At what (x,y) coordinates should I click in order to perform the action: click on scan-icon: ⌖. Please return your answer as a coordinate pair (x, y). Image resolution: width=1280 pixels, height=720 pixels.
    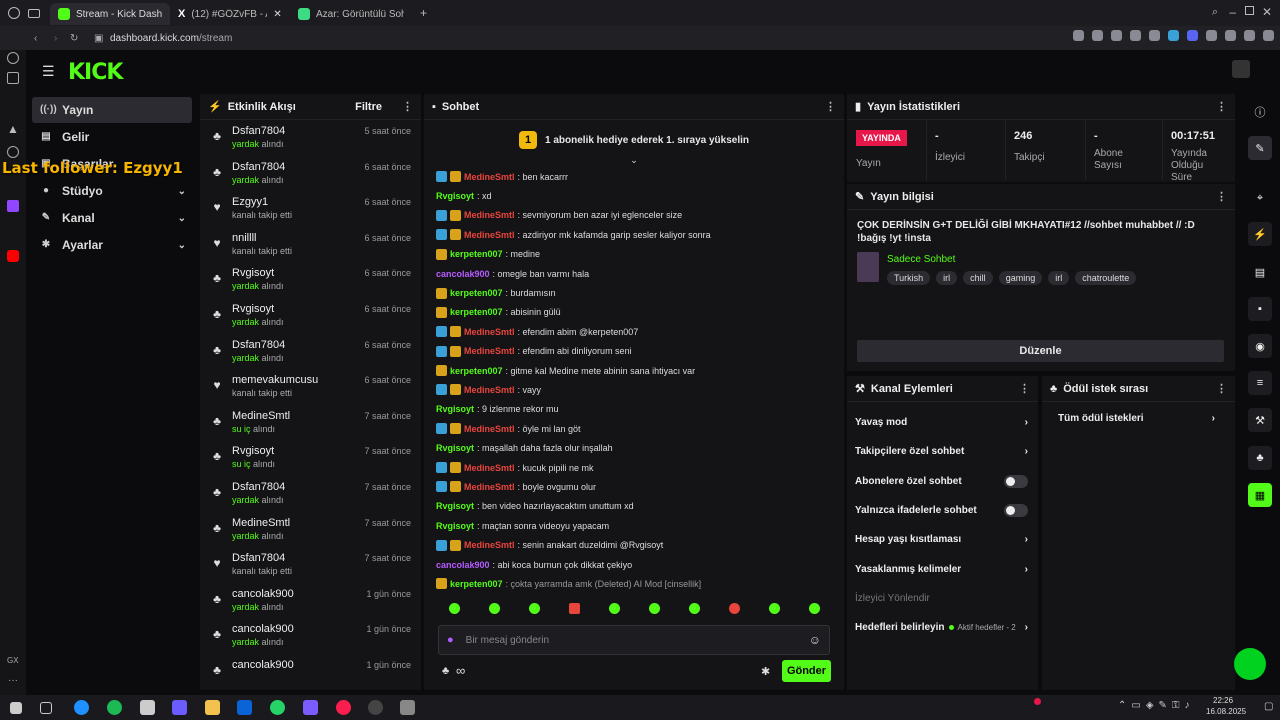
    Looking at the image, I should click on (1260, 198).